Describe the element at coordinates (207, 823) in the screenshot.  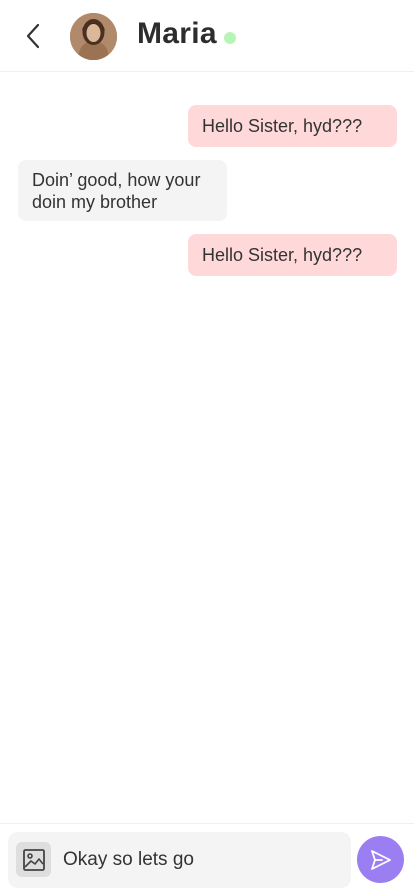
I see `composer-divider` at that location.